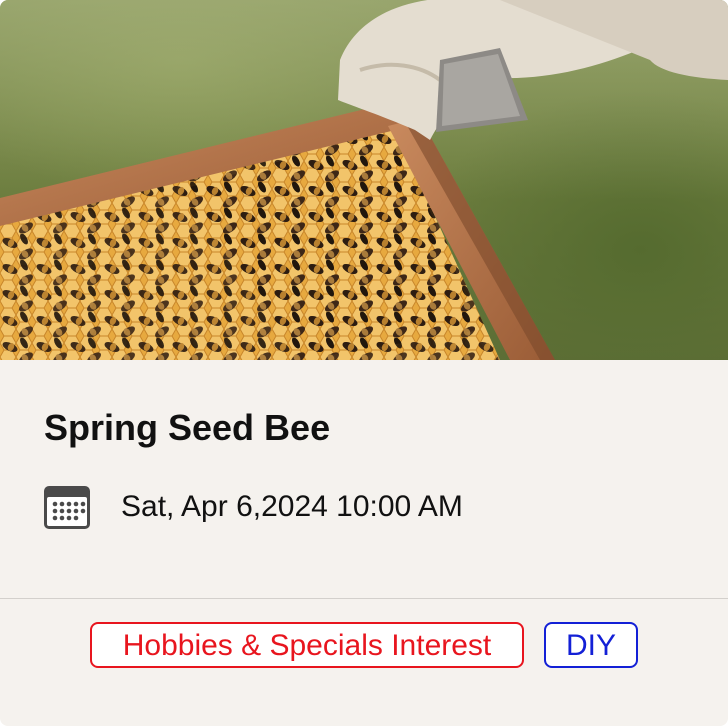  Describe the element at coordinates (67, 507) in the screenshot. I see `calendar-icon` at that location.